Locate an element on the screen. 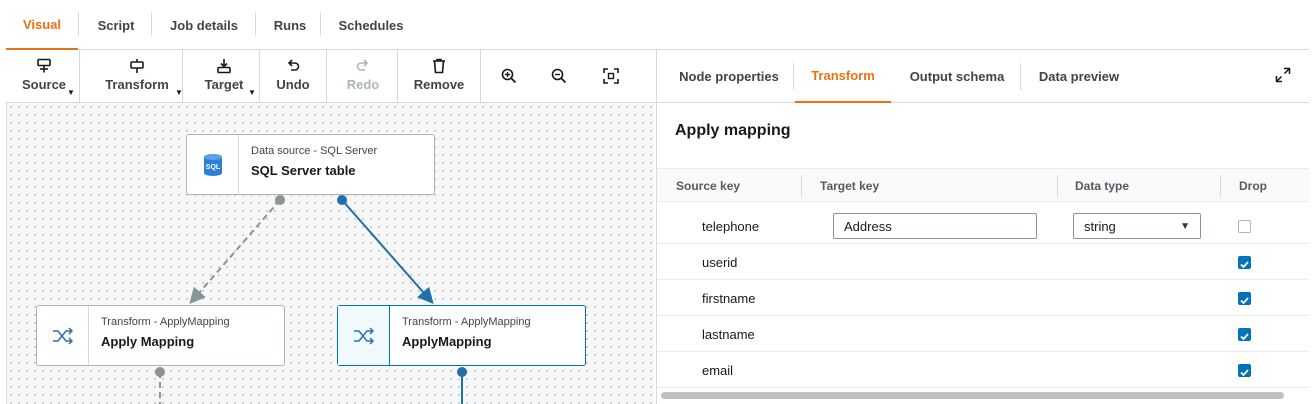  transform-icon is located at coordinates (137, 66).